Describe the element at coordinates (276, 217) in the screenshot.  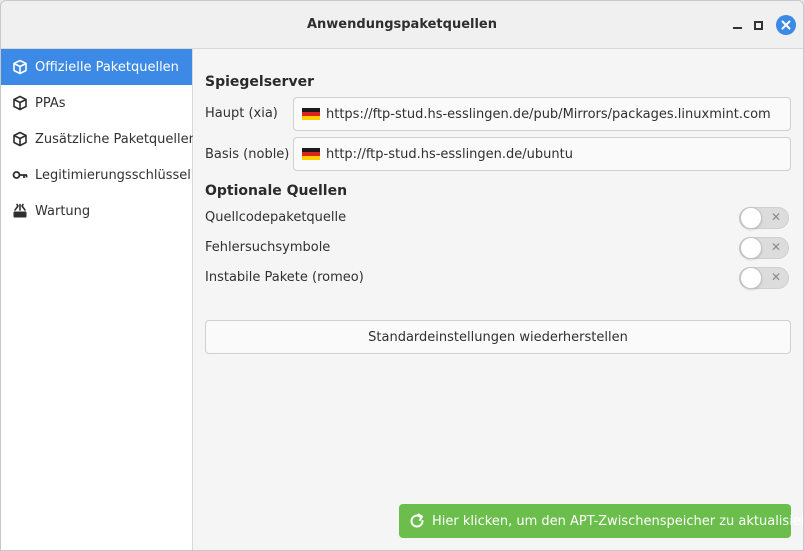
I see `source-code-label: Quellcodepaketquelle` at that location.